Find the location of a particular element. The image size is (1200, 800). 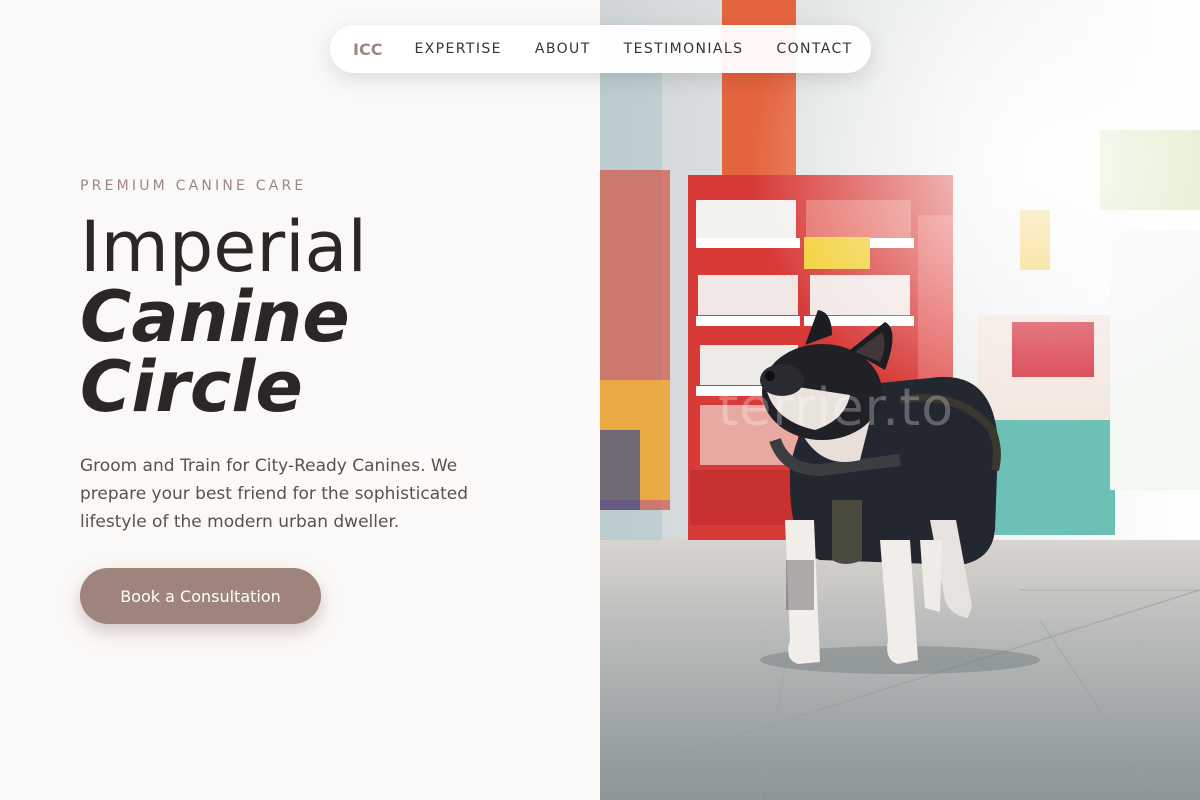

hero-title-line1: Imperial is located at coordinates (223, 247).